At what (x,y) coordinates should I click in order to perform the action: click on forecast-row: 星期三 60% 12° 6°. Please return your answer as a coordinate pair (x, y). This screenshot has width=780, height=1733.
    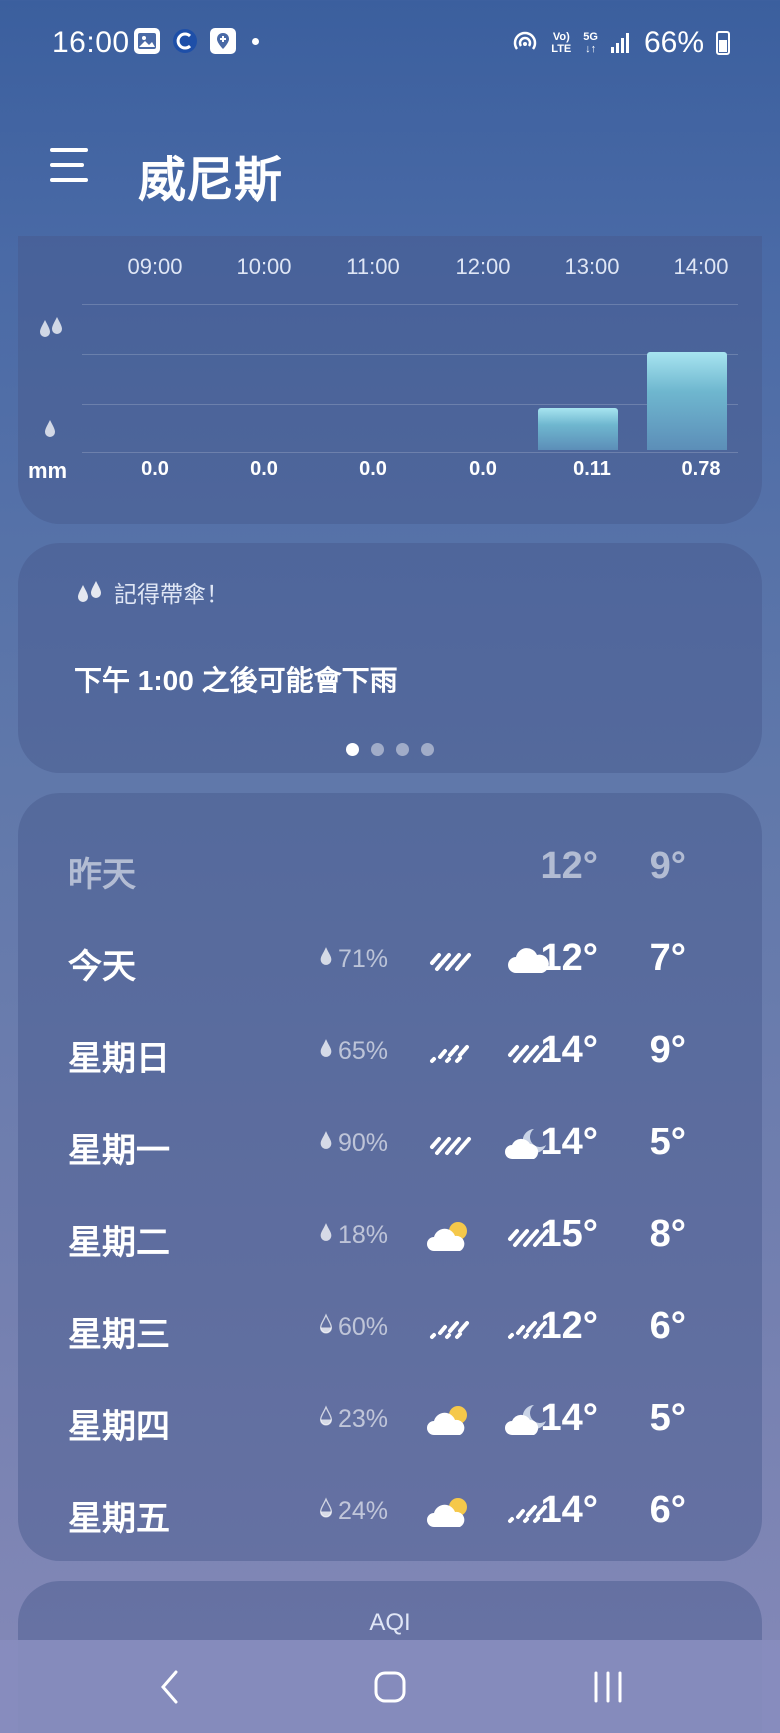
    Looking at the image, I should click on (390, 1331).